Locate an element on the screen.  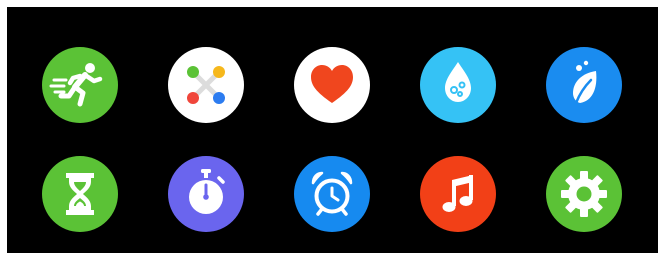
heart-rate-app-button is located at coordinates (332, 85).